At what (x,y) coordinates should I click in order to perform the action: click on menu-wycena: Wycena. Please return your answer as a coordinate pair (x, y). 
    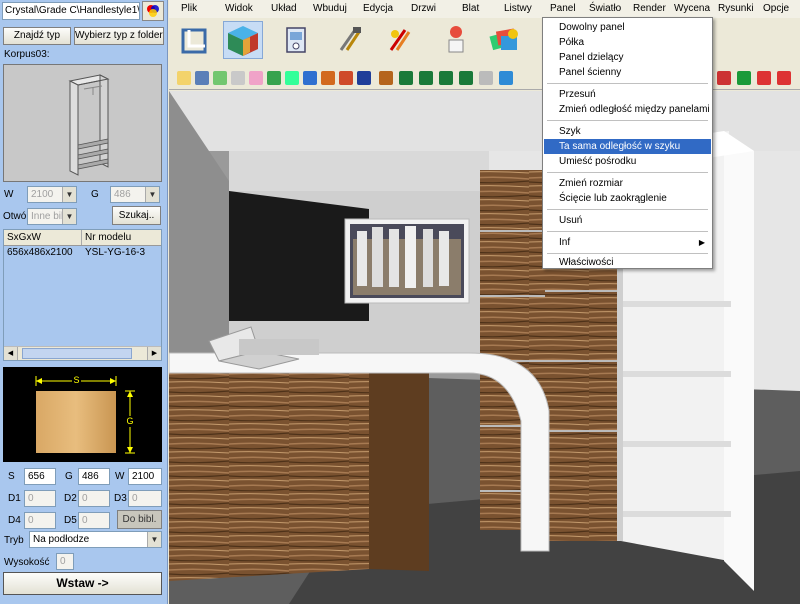
    Looking at the image, I should click on (692, 8).